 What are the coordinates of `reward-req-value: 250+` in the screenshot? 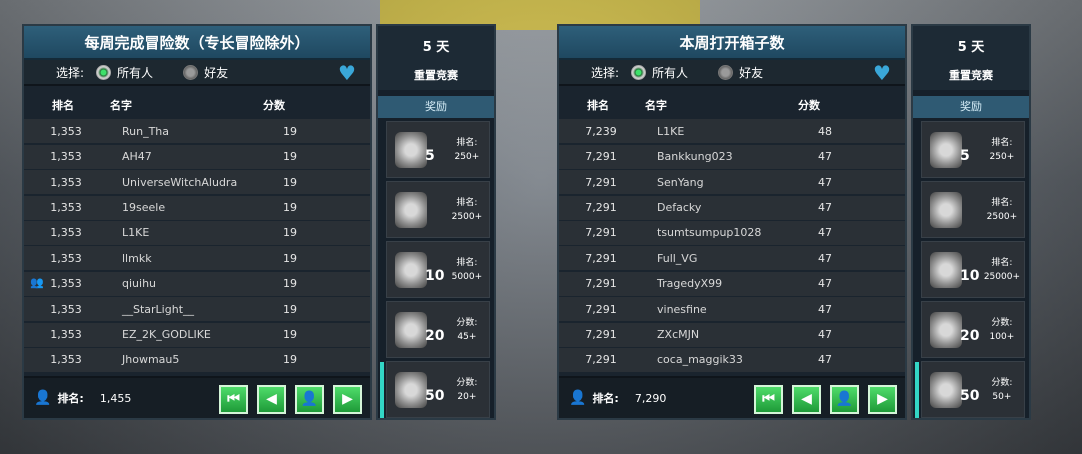 It's located at (1002, 156).